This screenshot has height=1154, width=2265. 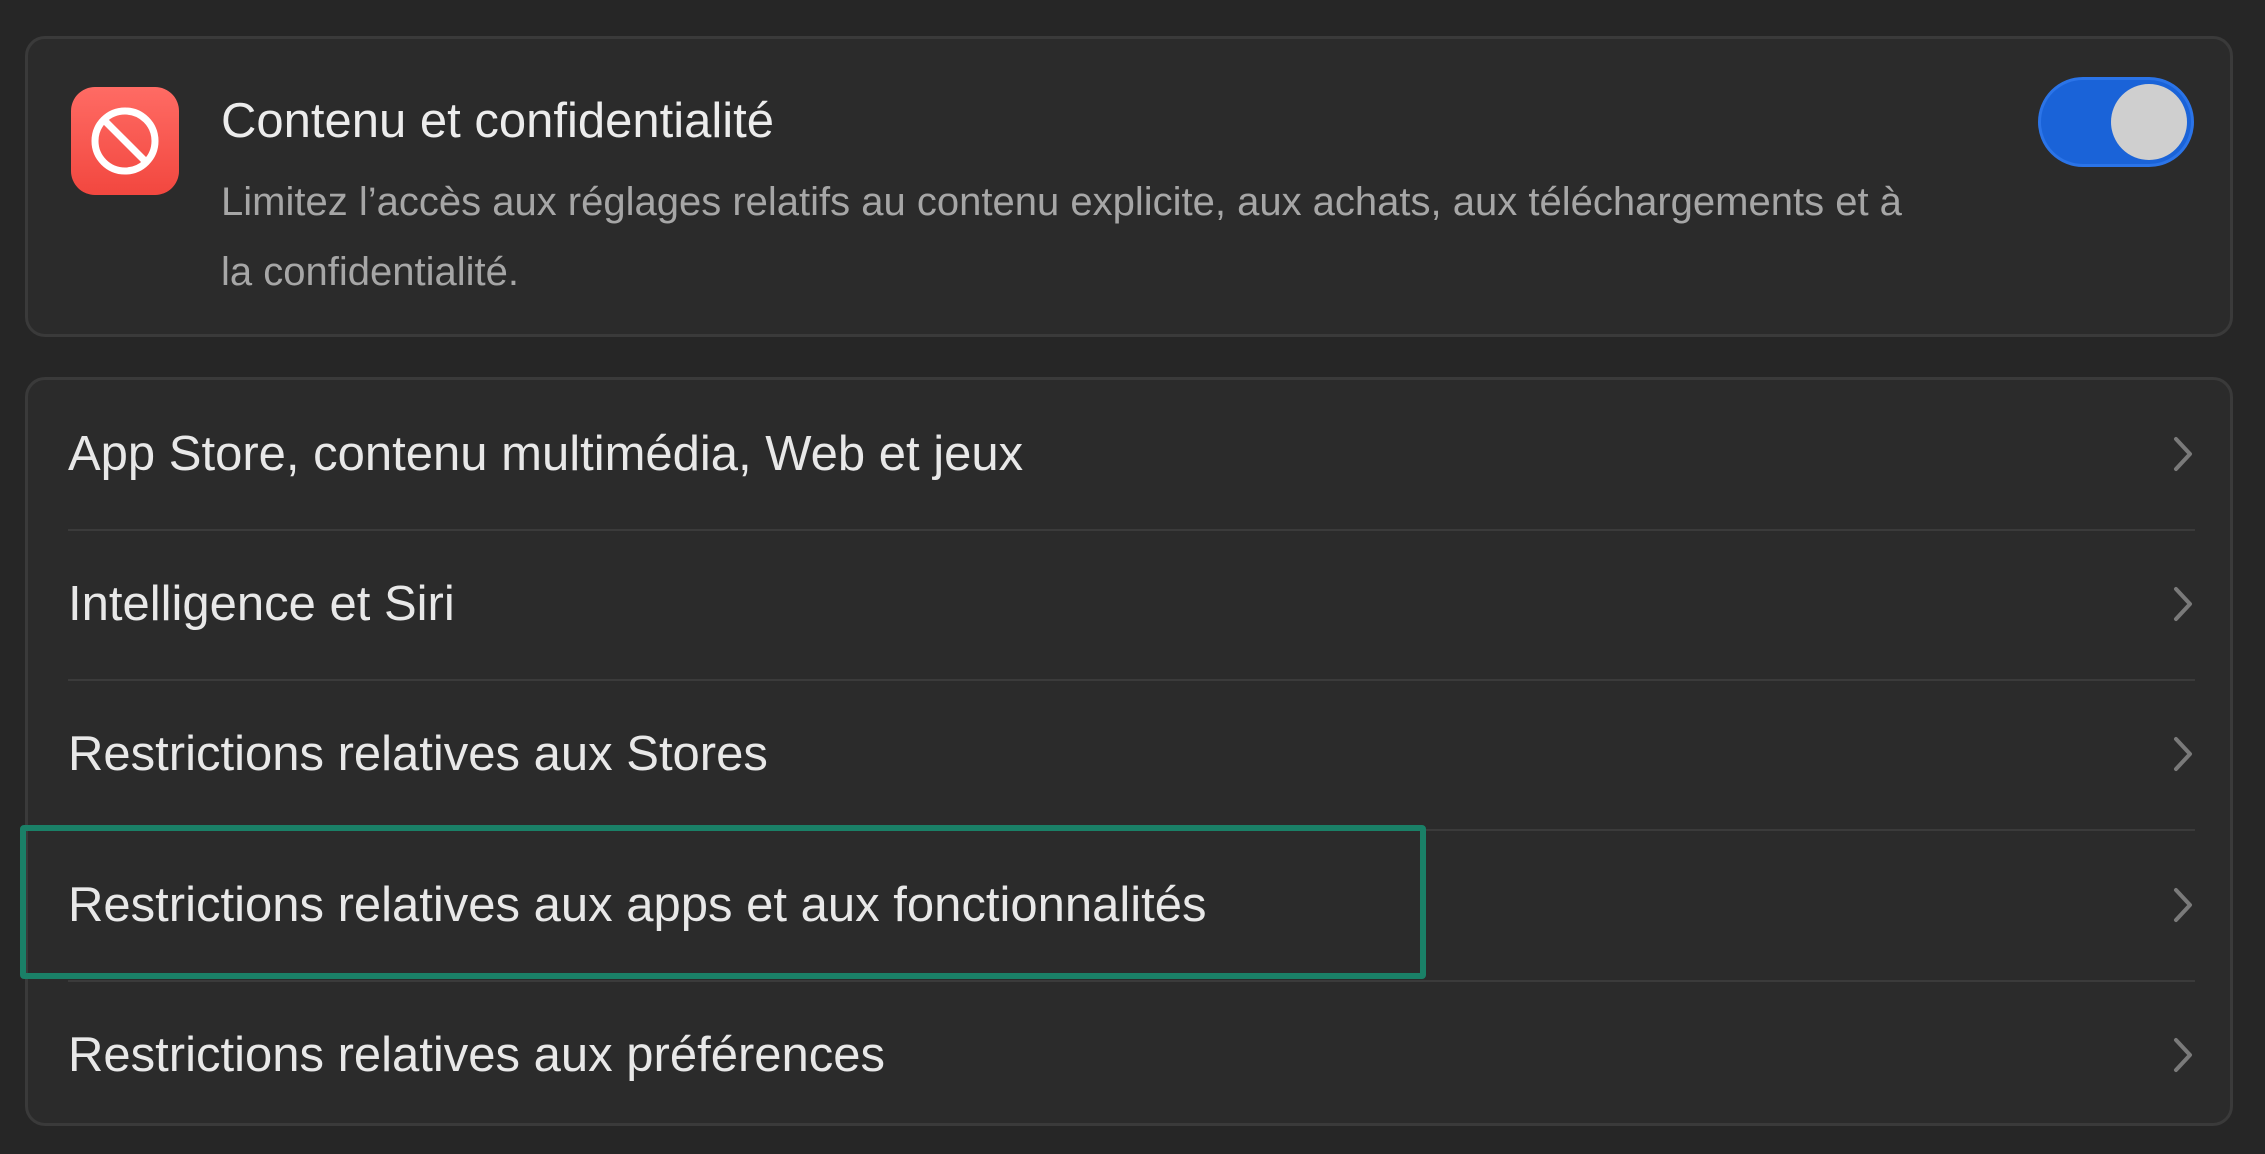 I want to click on list-item-store-restrictions: Restrictions relatives aux Stores, so click(x=1129, y=755).